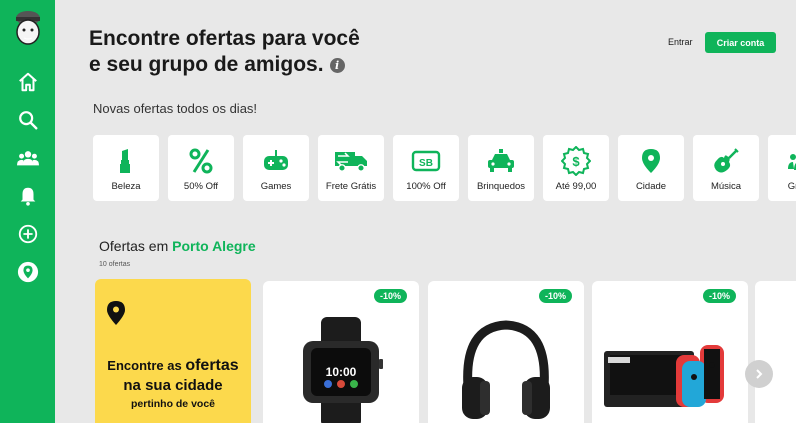 This screenshot has height=423, width=796. Describe the element at coordinates (276, 160) in the screenshot. I see `gamepad-icon` at that location.